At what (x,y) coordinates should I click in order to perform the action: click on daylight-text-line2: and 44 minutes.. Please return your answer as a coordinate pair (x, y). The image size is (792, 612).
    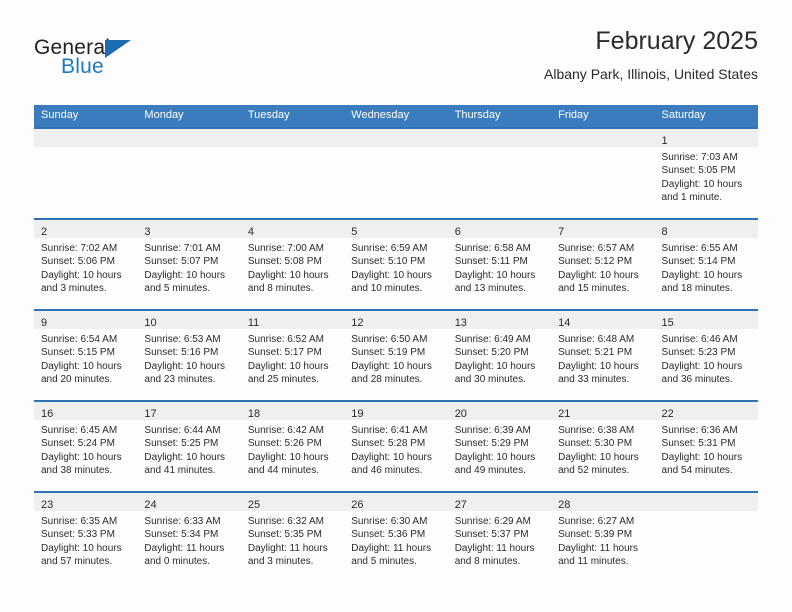
    Looking at the image, I should click on (283, 470).